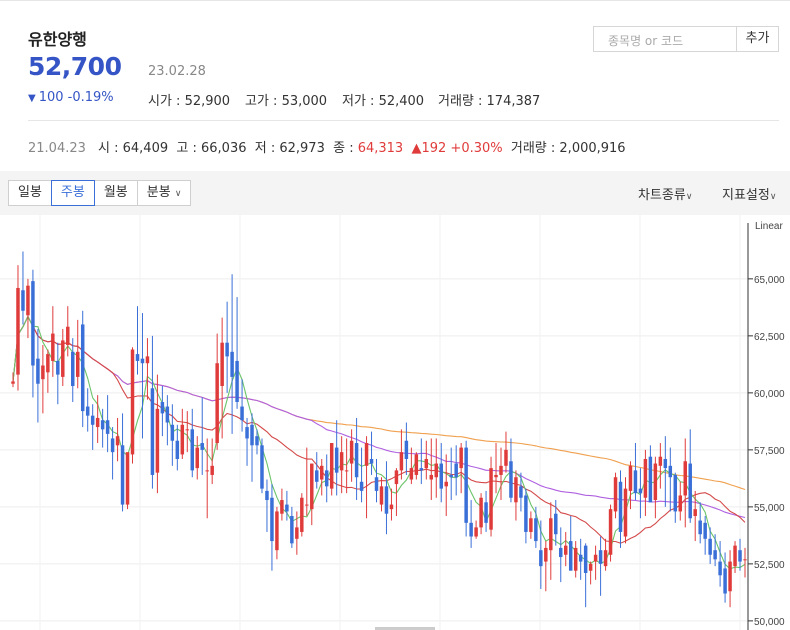 The width and height of the screenshot is (790, 630). I want to click on price-change: ▼ 100 -0.19%, so click(71, 97).